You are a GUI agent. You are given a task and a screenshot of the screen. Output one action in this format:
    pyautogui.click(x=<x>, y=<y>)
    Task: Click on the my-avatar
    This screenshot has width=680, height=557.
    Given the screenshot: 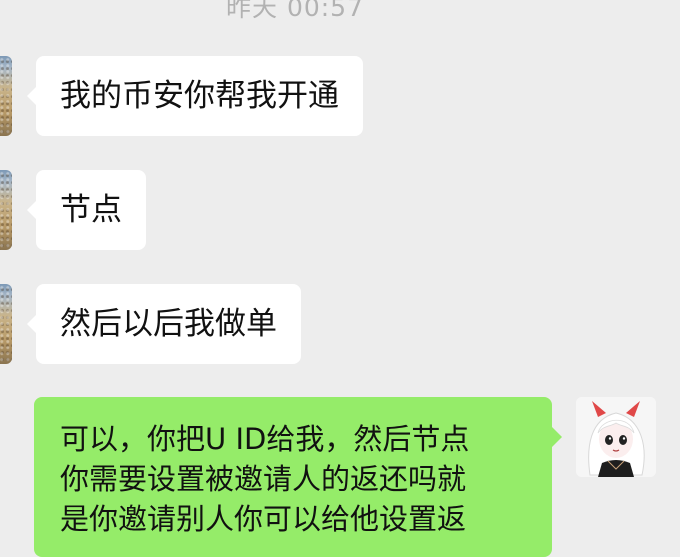 What is the action you would take?
    pyautogui.click(x=616, y=437)
    